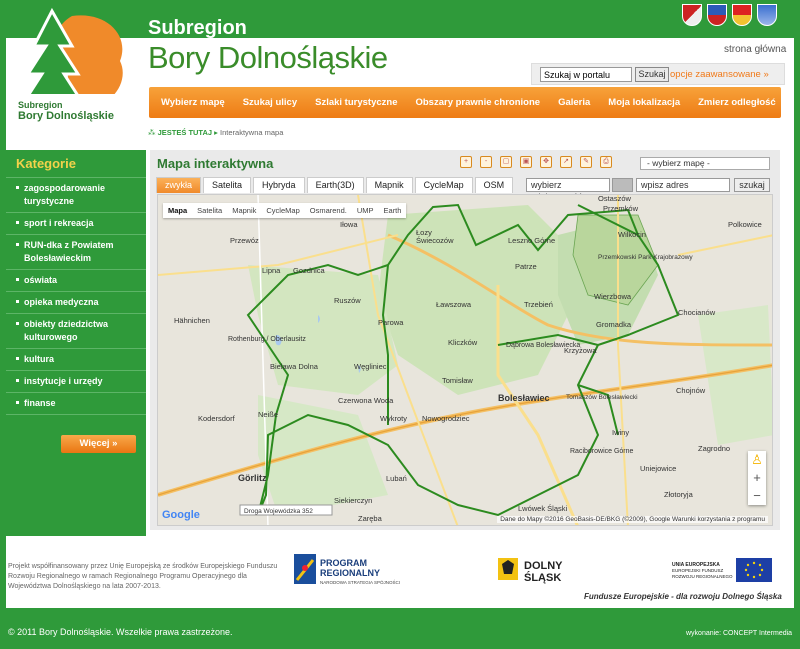 The image size is (800, 649). Describe the element at coordinates (739, 633) in the screenshot. I see `executor-credit: wykonanie: CONCEPT Intermedia` at that location.